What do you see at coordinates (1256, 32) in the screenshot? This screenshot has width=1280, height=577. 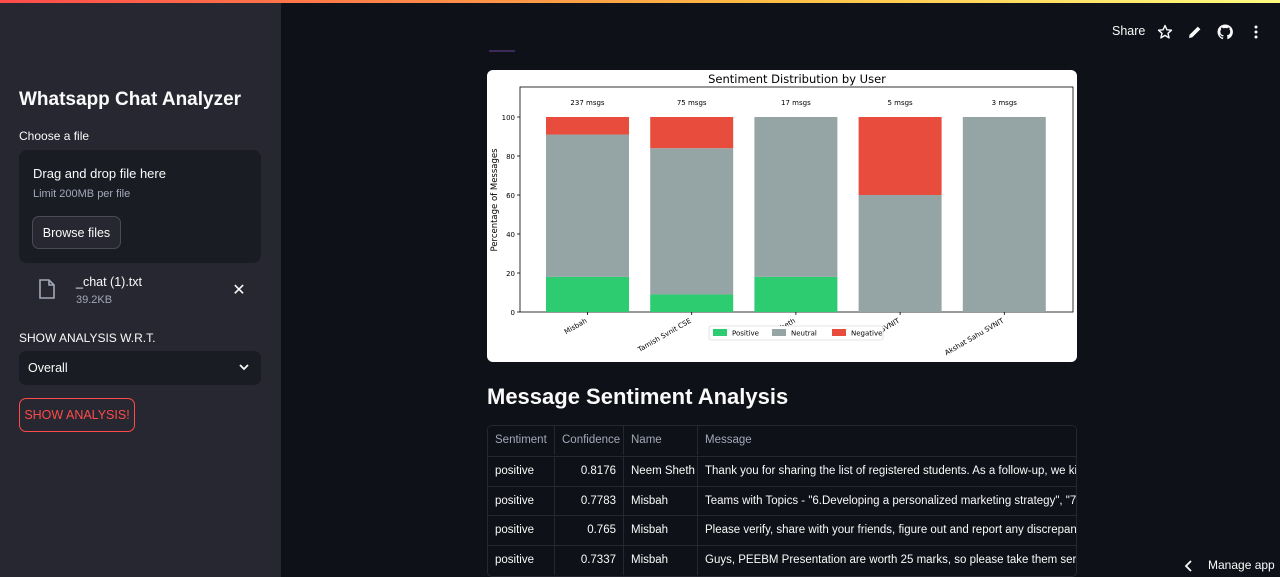 I see `more-vert-icon` at bounding box center [1256, 32].